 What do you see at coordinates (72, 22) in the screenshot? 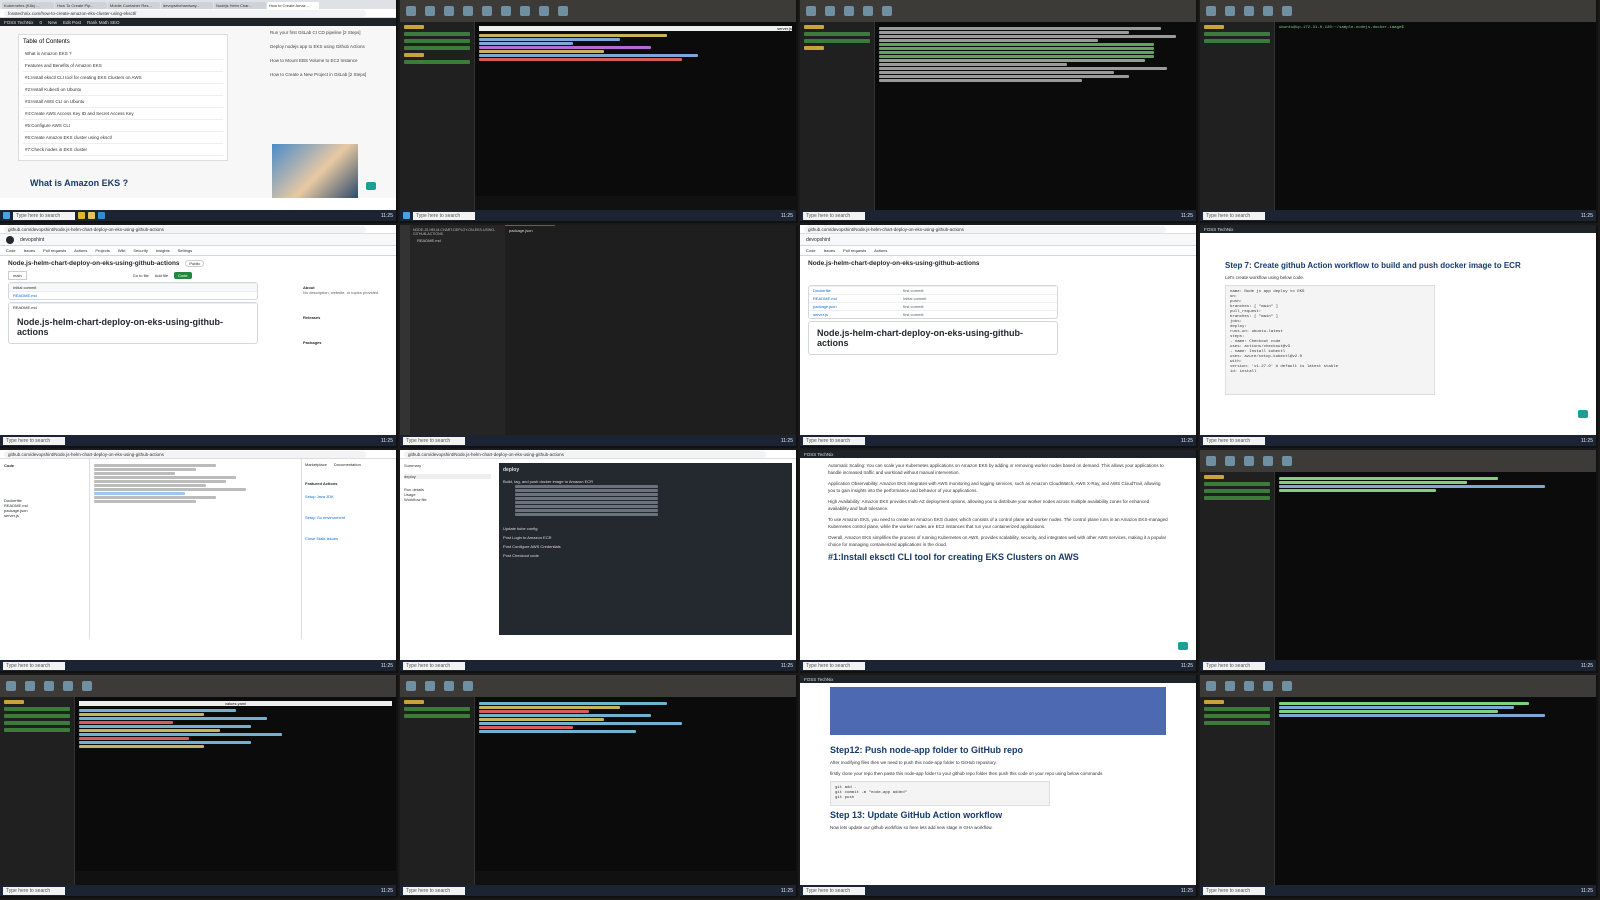
I see `wp-edit-post-link: Edit Post` at bounding box center [72, 22].